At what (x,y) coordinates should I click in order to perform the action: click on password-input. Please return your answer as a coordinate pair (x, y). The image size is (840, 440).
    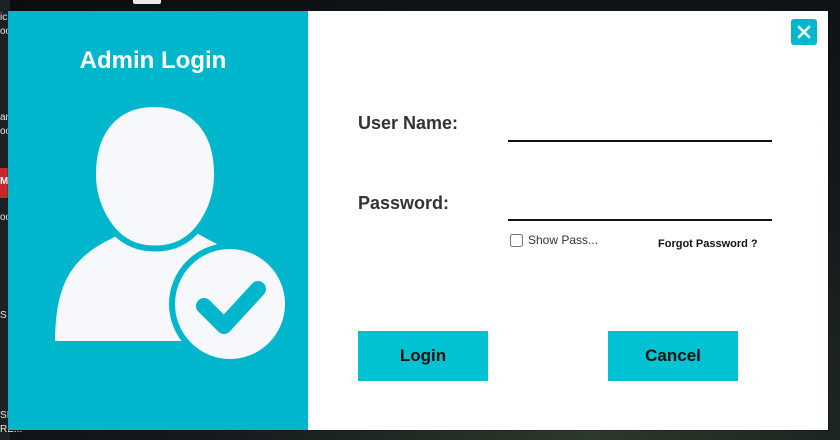
    Looking at the image, I should click on (640, 207).